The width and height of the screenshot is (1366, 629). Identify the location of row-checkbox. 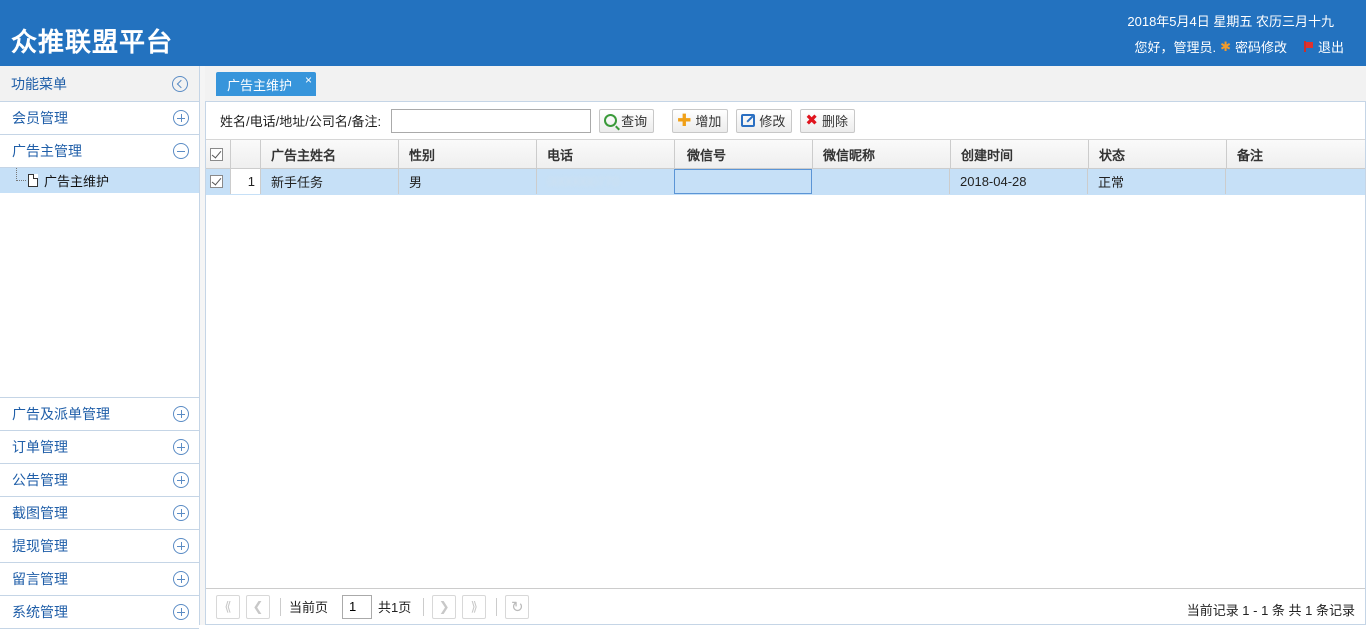
(216, 181).